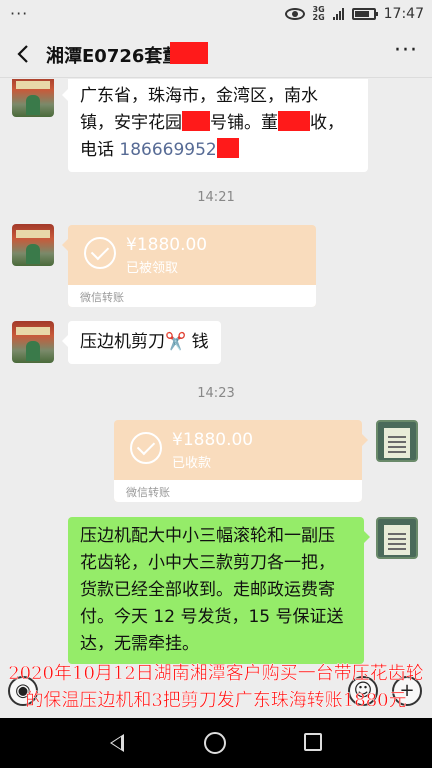 This screenshot has height=768, width=432. I want to click on scissors-message: 压边机剪刀✂️ 钱, so click(141, 342).